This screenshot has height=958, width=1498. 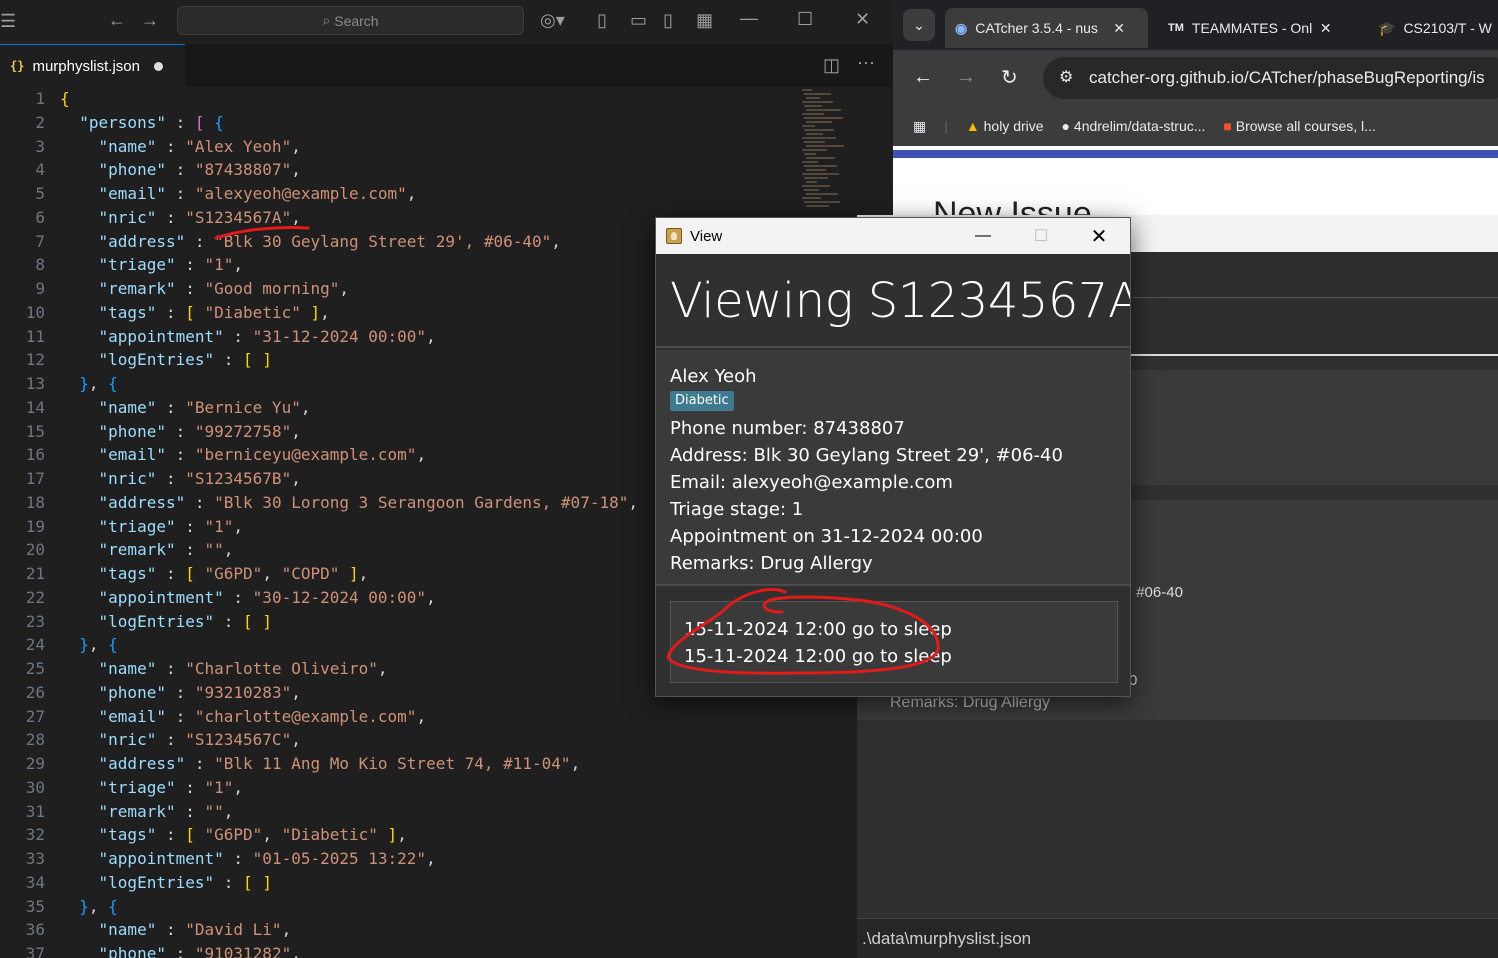 I want to click on copilot-icon: ◎▾, so click(x=552, y=20).